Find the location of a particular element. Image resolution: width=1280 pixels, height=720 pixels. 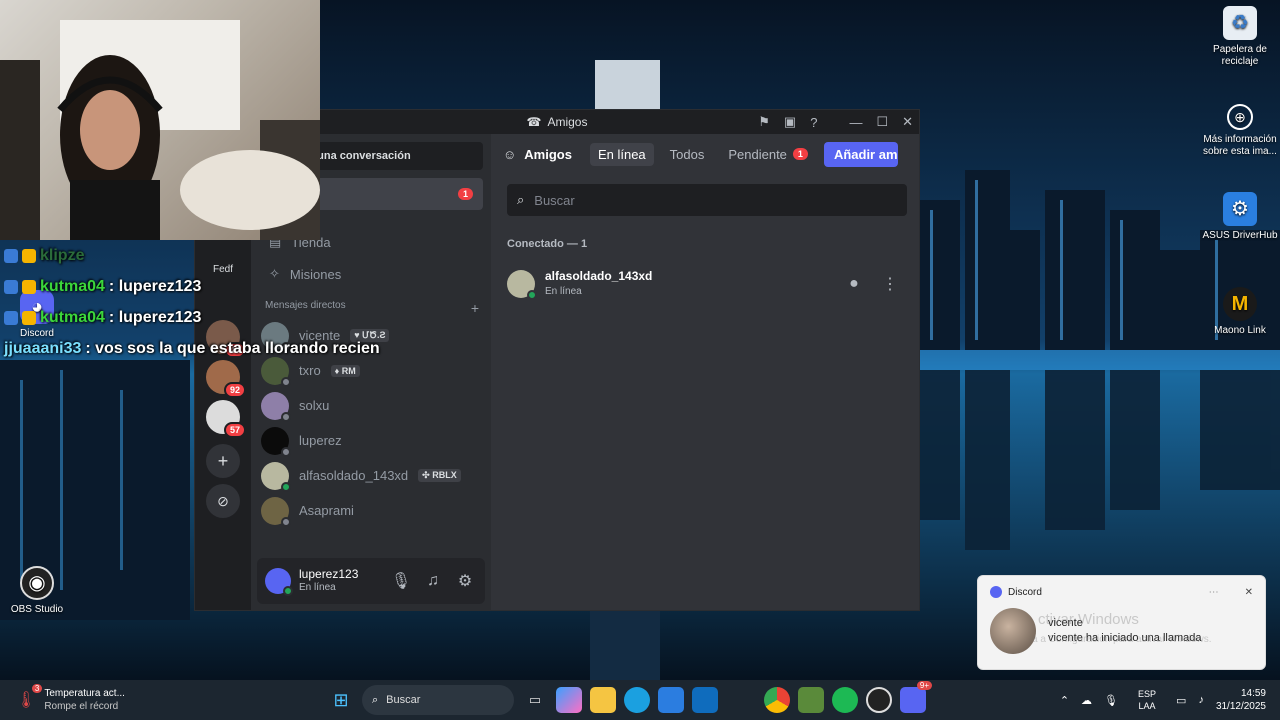

message-icon: ● is located at coordinates (854, 284).